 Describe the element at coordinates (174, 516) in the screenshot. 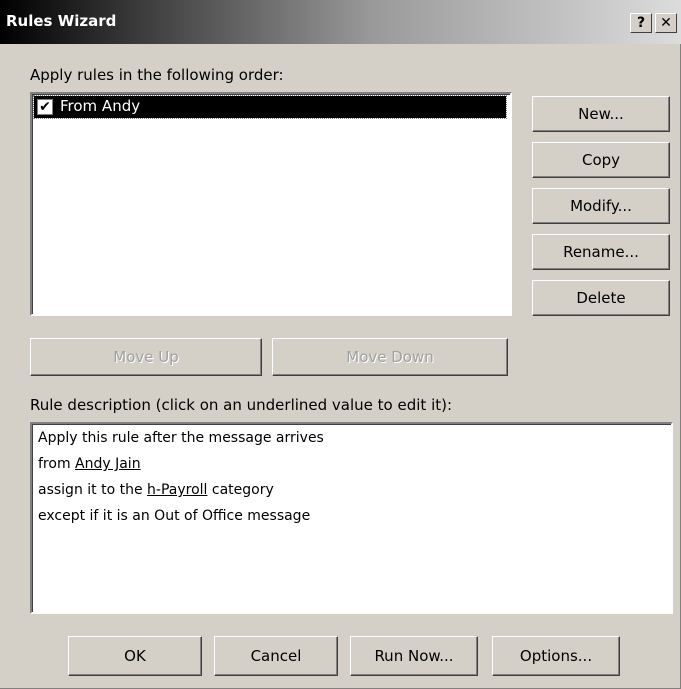

I see `description-line-4: except if it is an Out of Office message` at that location.